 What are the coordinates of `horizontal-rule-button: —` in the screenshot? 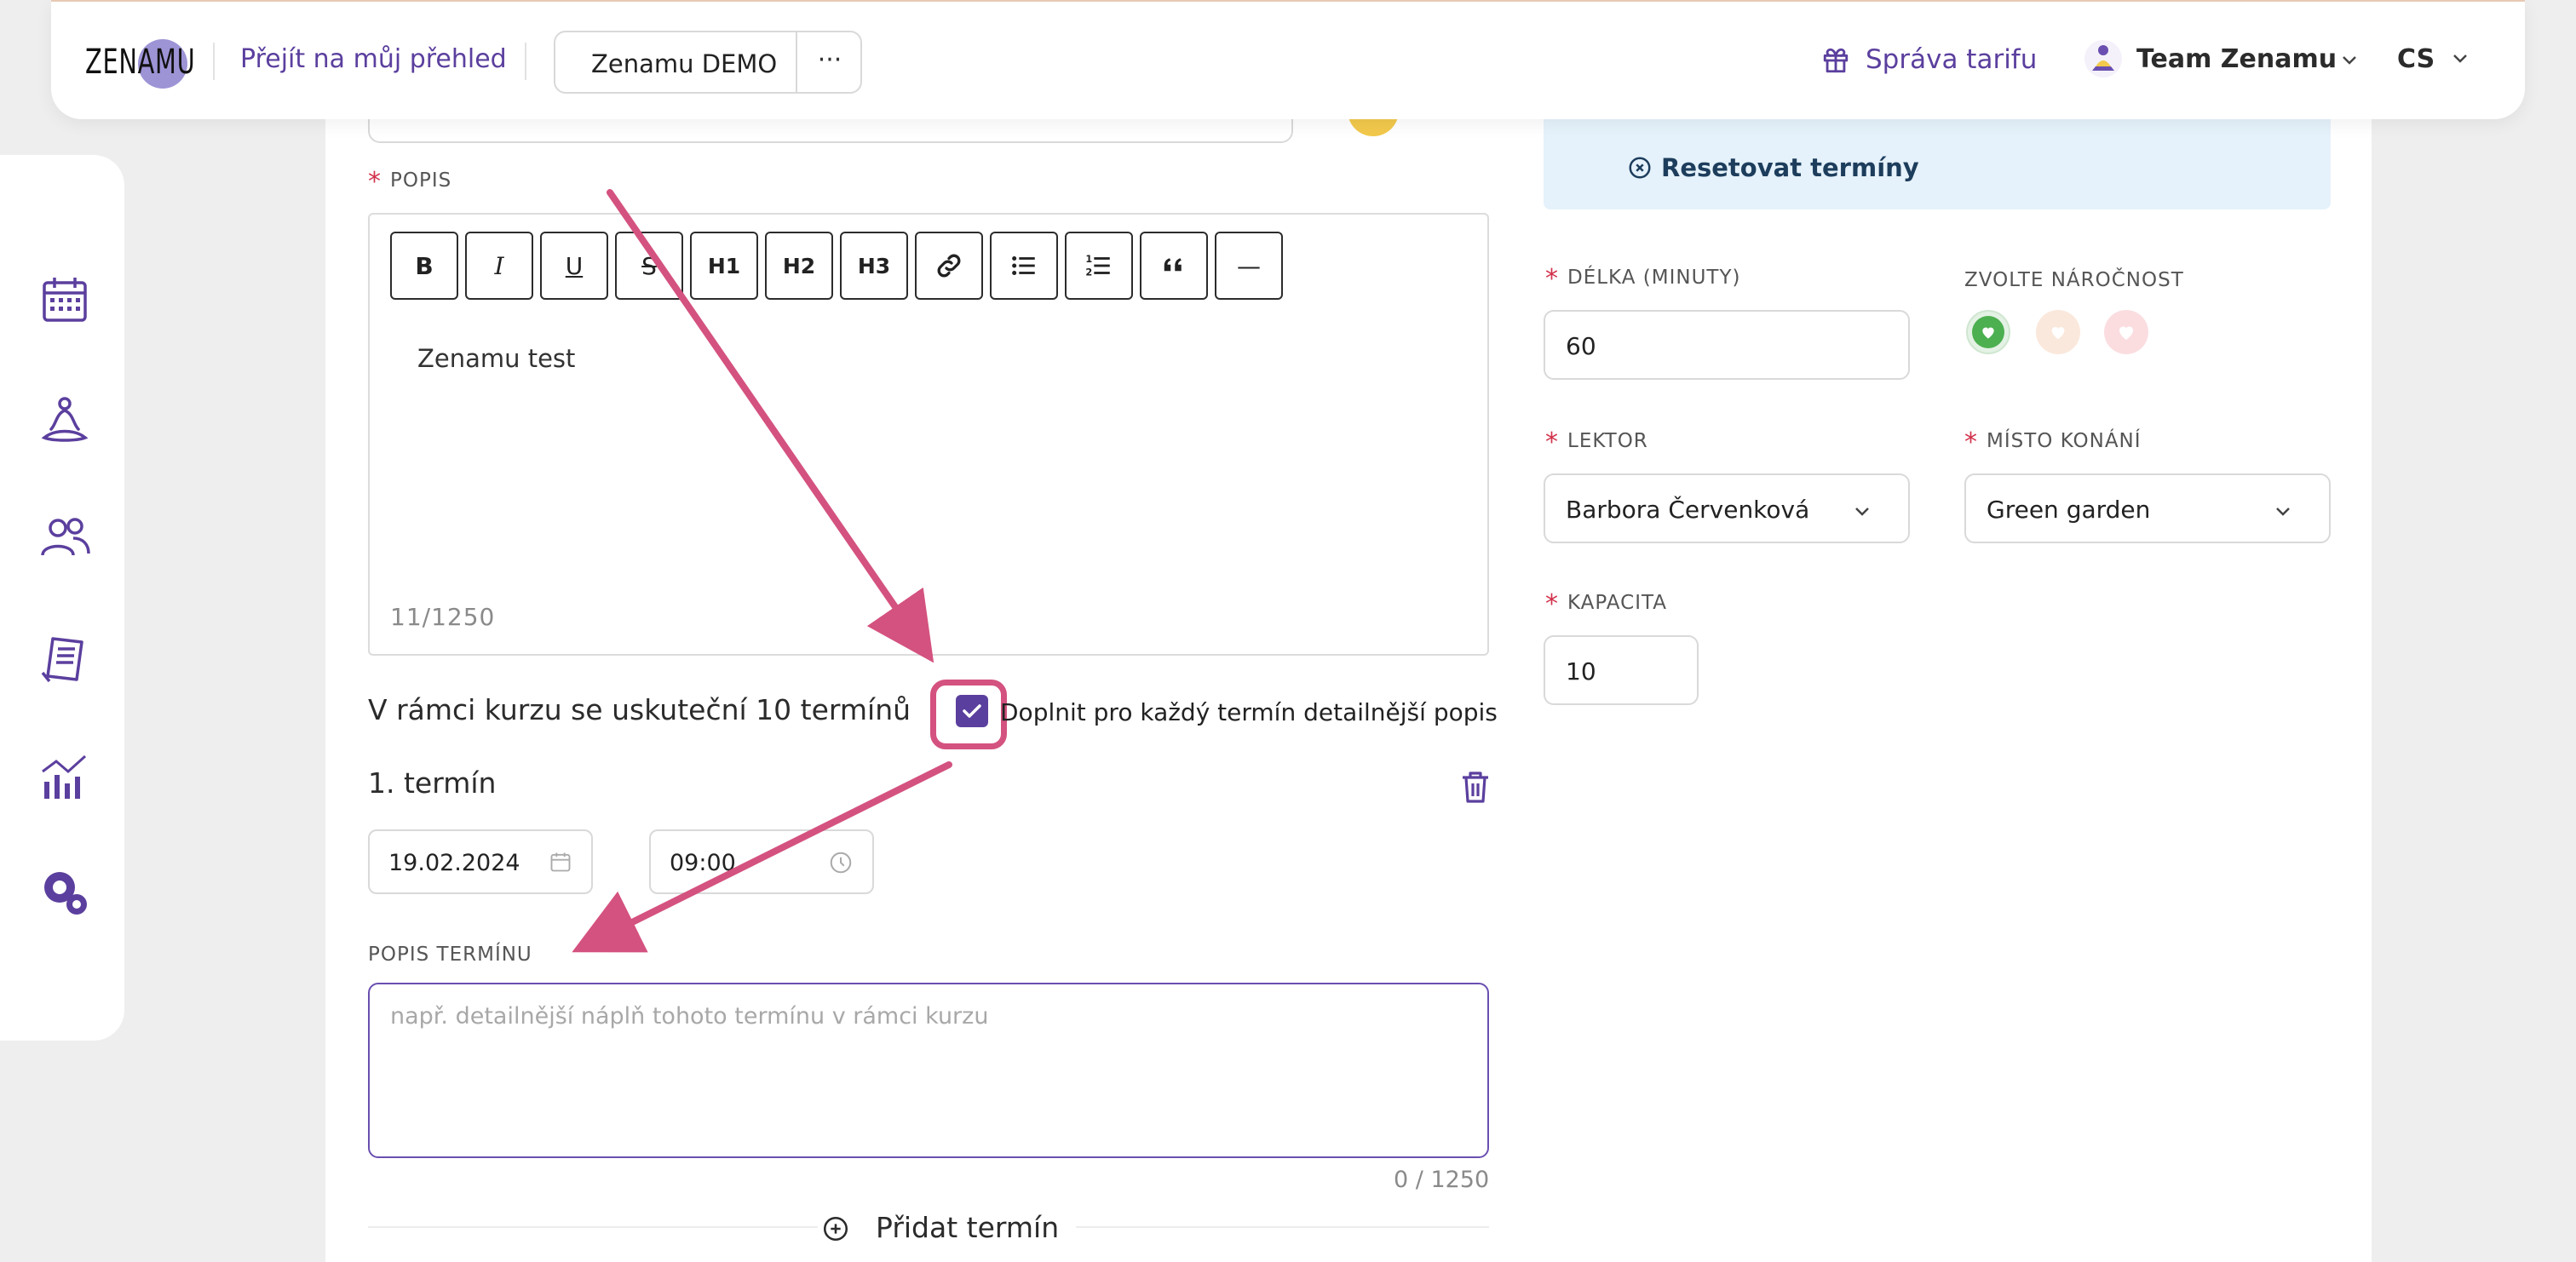 It's located at (1249, 266).